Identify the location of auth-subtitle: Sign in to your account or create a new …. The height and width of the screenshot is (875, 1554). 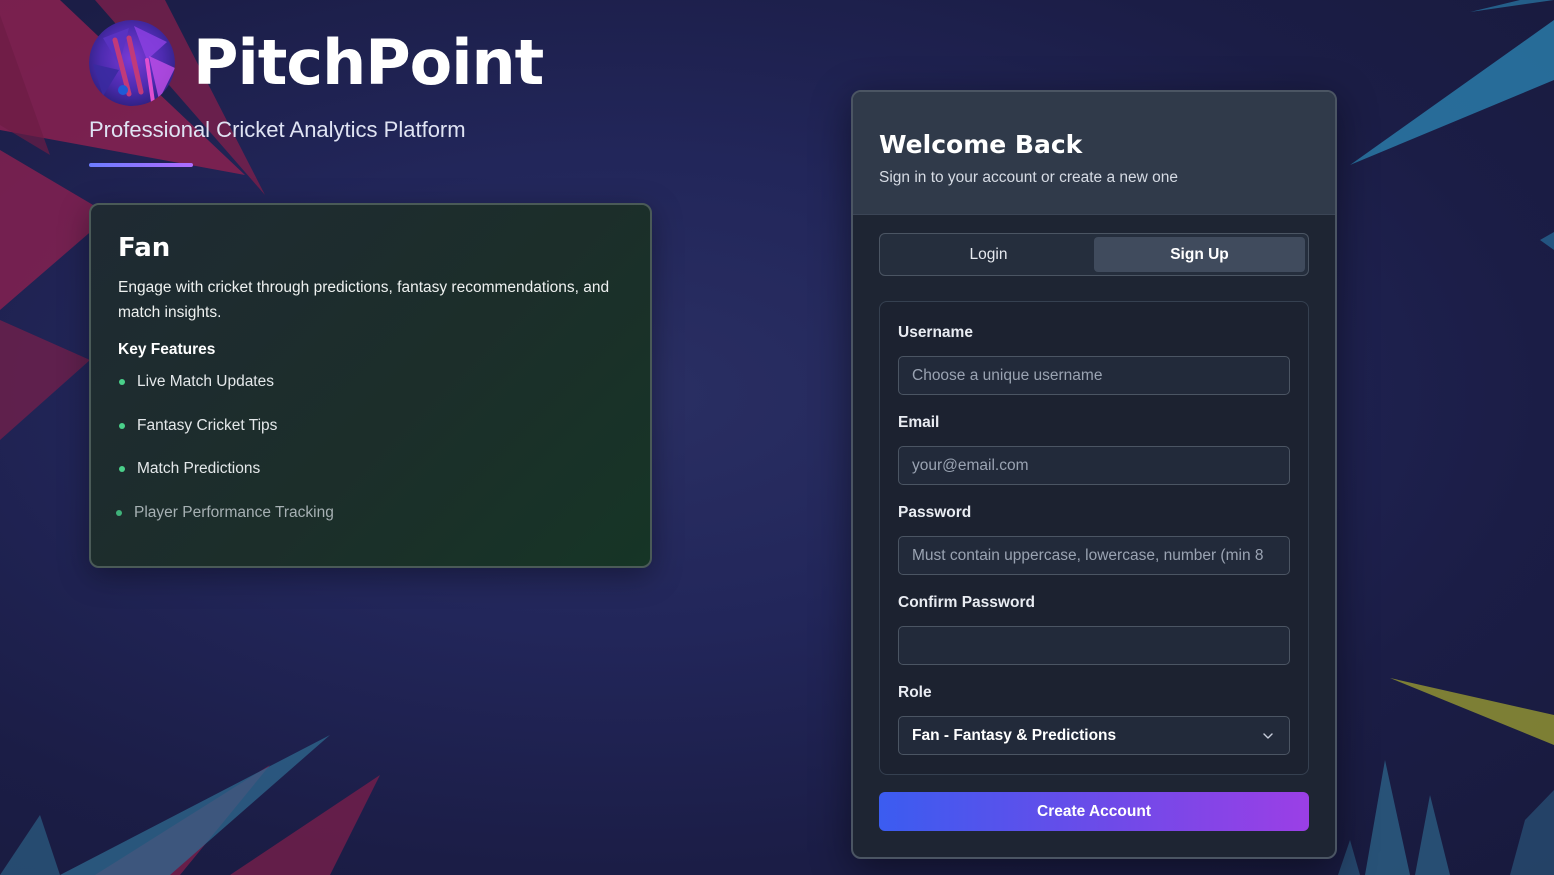
(1028, 177).